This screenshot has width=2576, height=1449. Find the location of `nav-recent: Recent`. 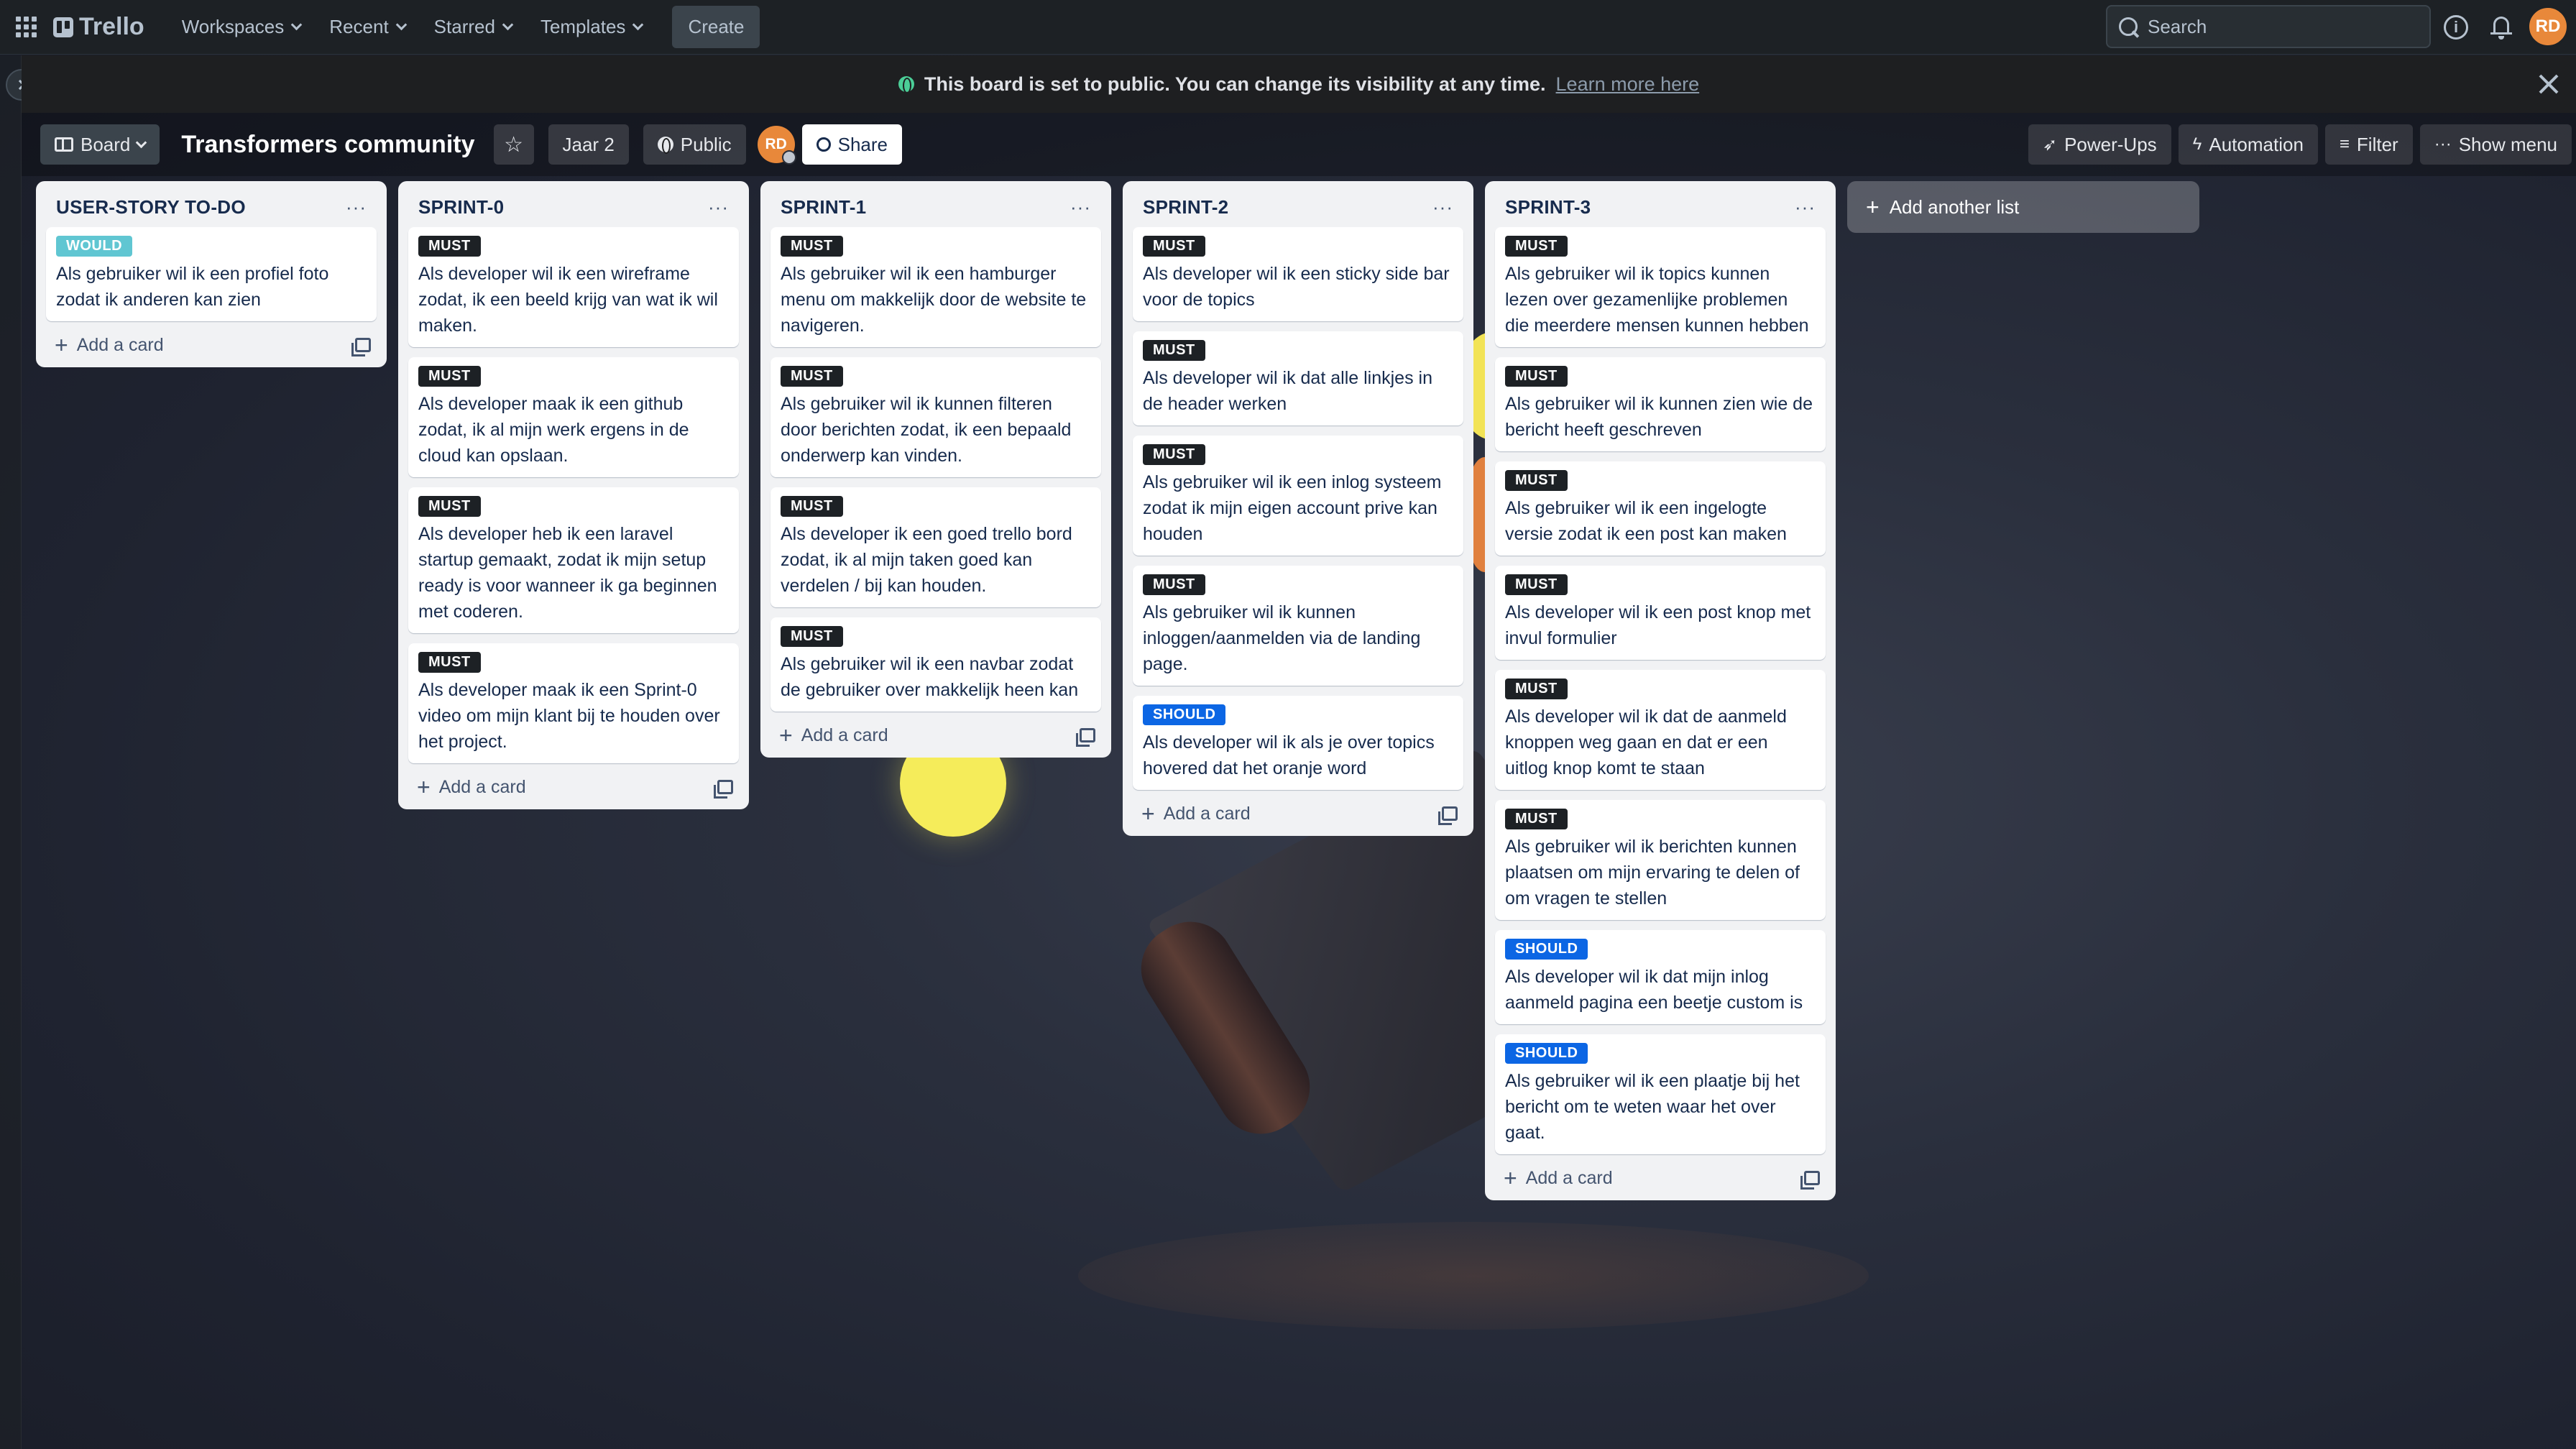

nav-recent: Recent is located at coordinates (367, 27).